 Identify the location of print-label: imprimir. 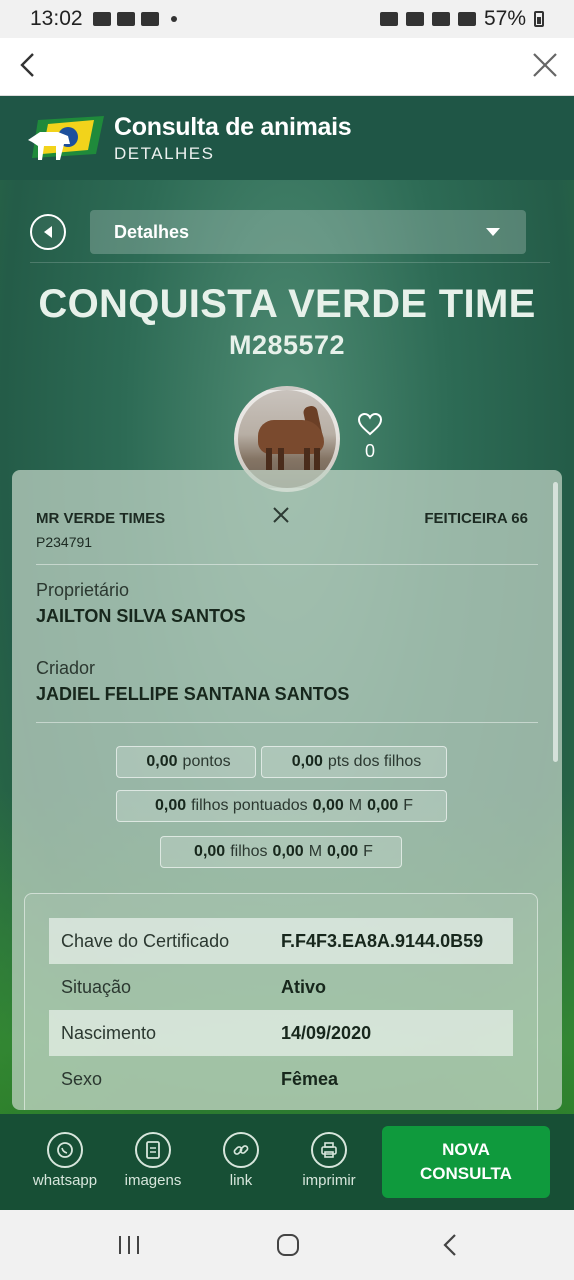
(329, 1180).